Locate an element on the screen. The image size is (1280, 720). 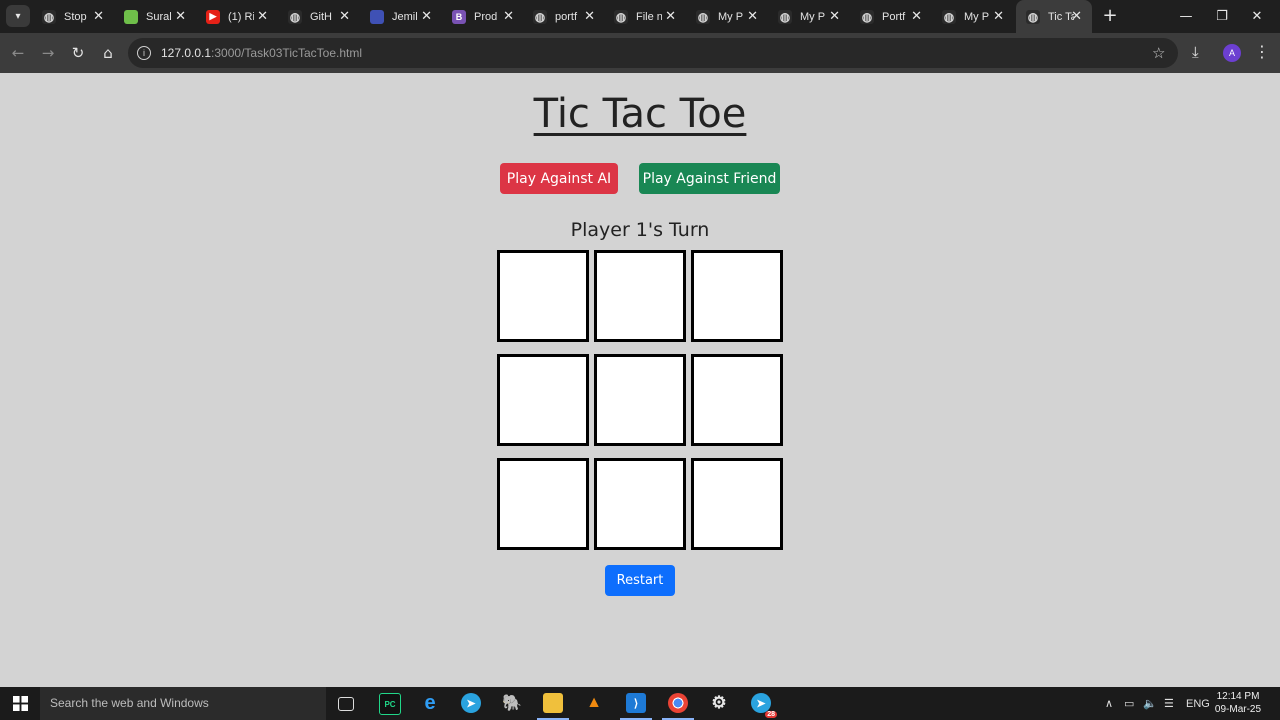
file-explorer-icon is located at coordinates (553, 706).